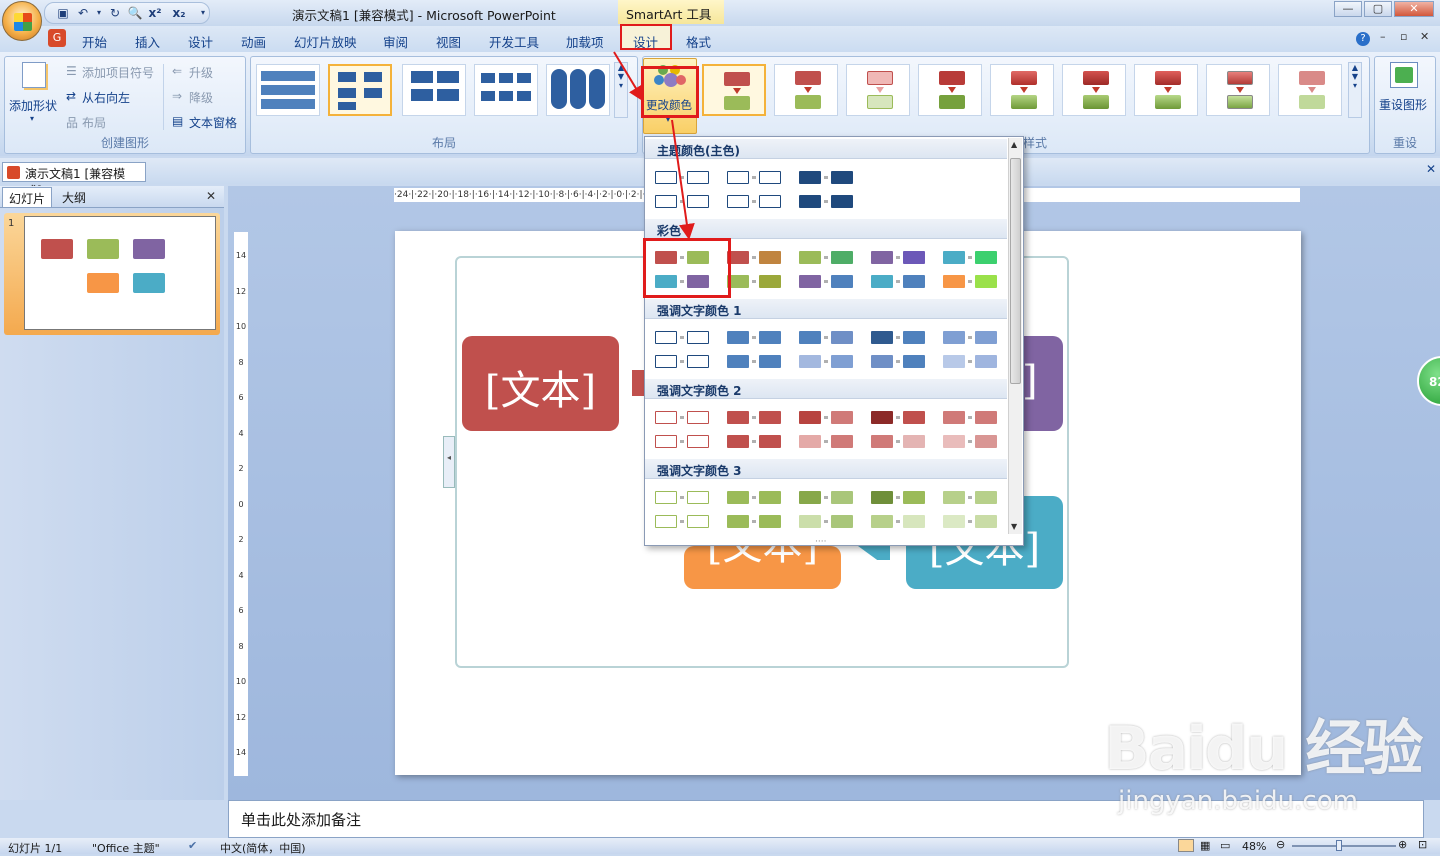  What do you see at coordinates (57, 38) in the screenshot?
I see `help-app-icon: G` at bounding box center [57, 38].